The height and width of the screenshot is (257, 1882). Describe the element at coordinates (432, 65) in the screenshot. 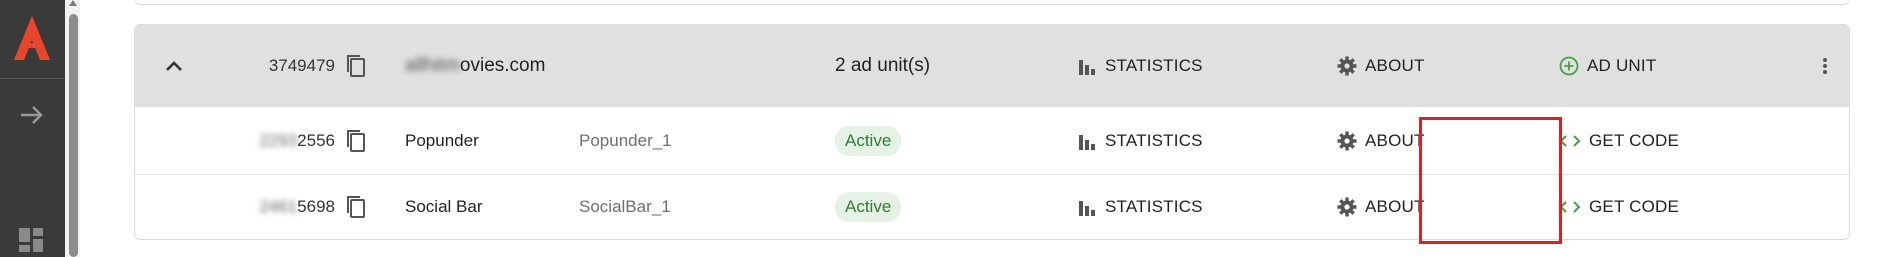

I see `site-domain-redacted: allhitm` at that location.